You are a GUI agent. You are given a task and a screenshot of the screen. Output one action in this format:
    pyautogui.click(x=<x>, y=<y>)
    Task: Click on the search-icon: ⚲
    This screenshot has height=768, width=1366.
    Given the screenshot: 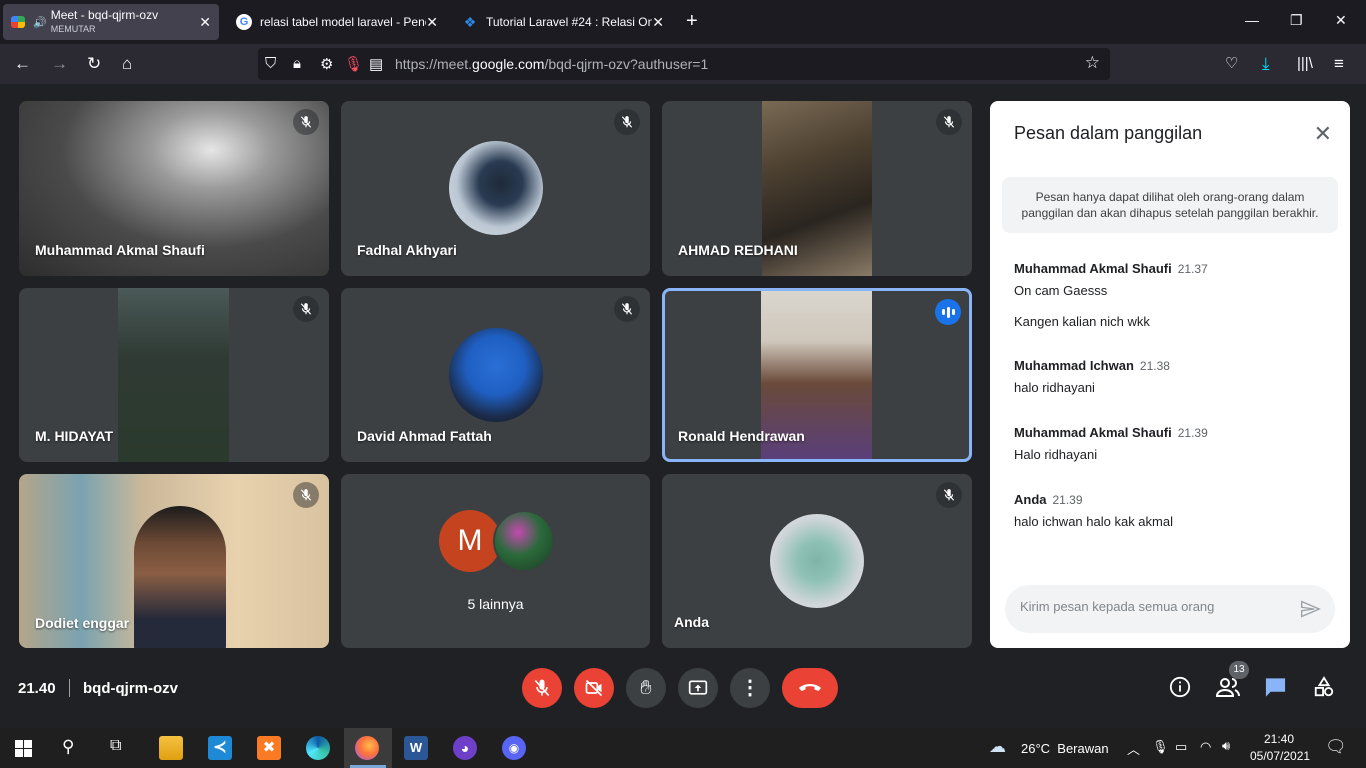 What is the action you would take?
    pyautogui.click(x=68, y=747)
    